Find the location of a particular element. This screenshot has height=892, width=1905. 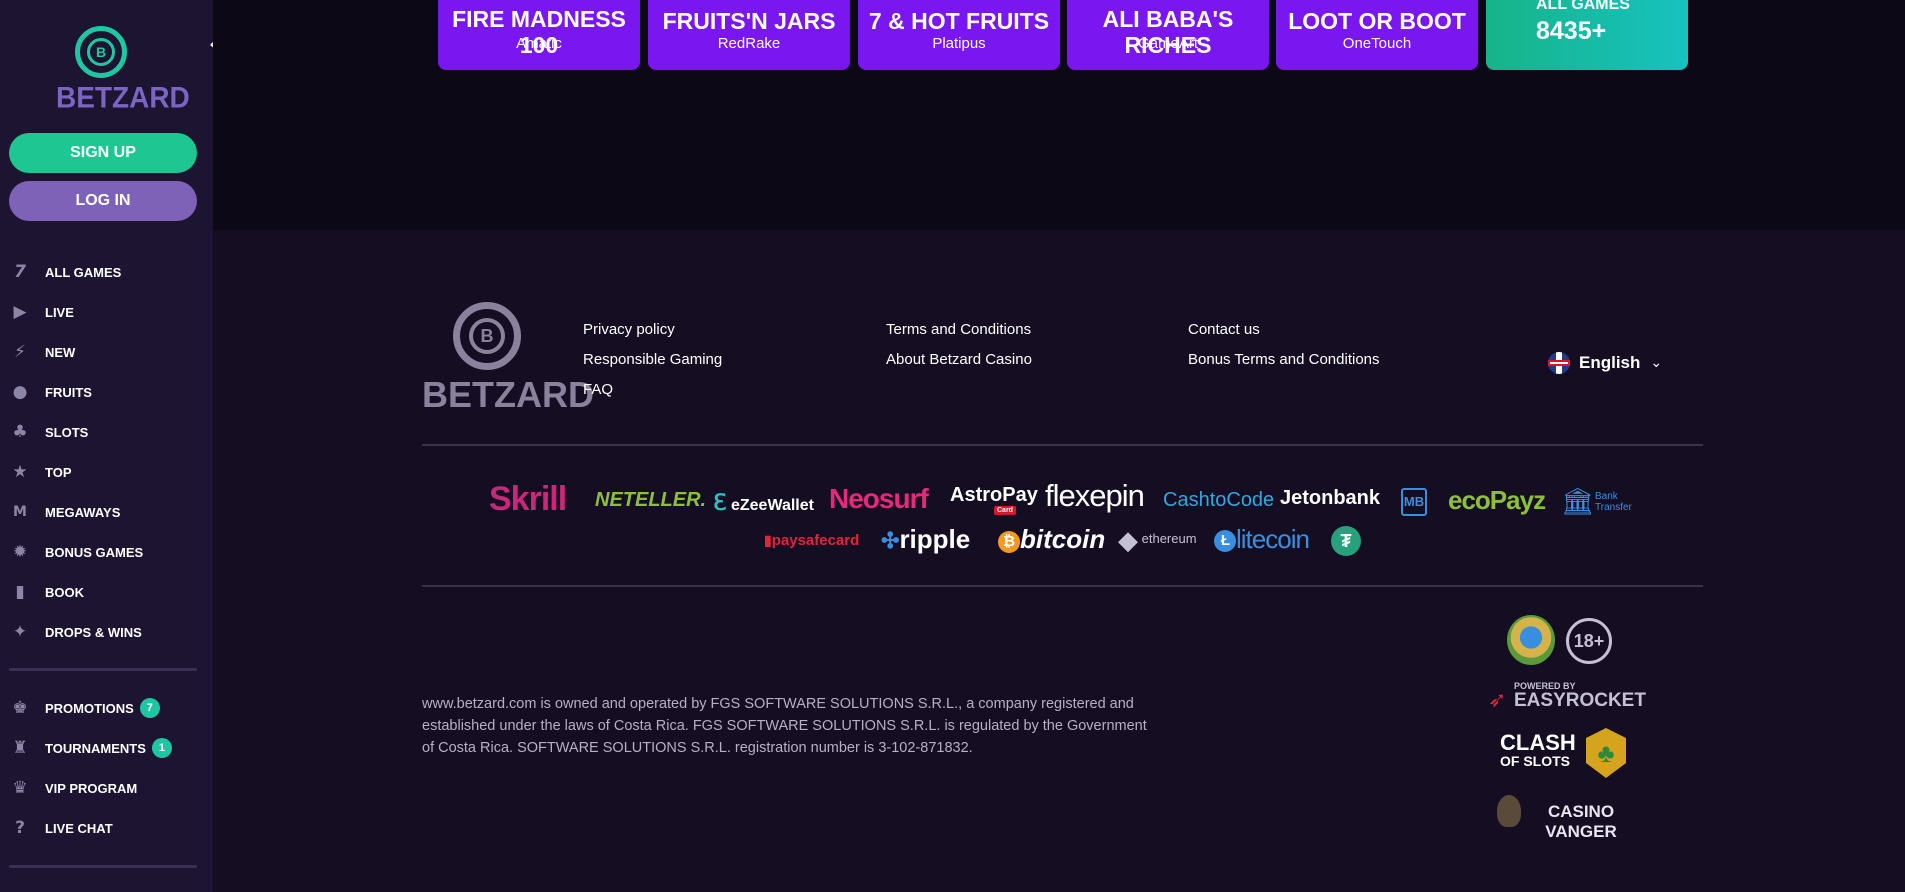

bank-transfer-logo: 🏛 Bank Transfer is located at coordinates (1596, 501).